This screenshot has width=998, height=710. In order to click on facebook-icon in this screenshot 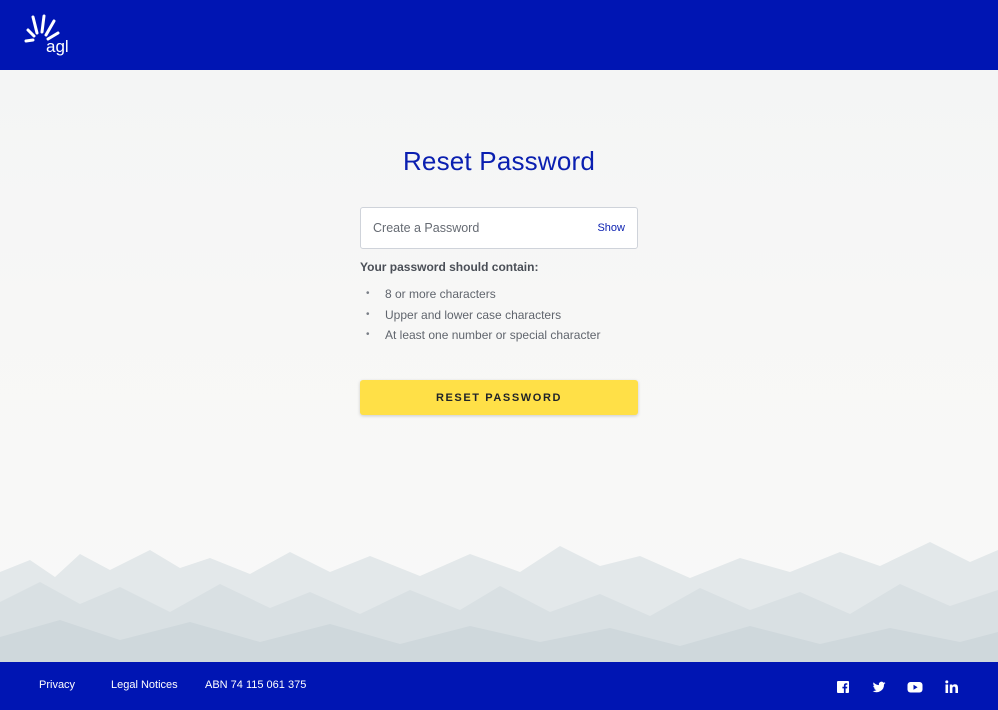, I will do `click(843, 687)`.